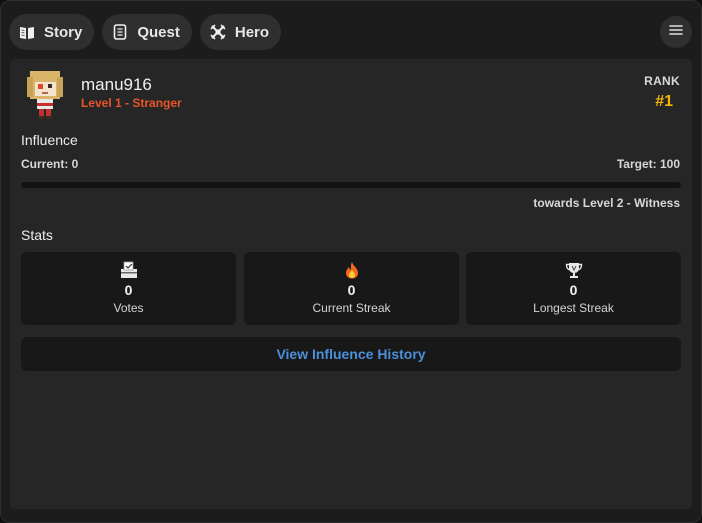 Image resolution: width=702 pixels, height=523 pixels. I want to click on stat-current-streak-label: Current Streak, so click(351, 308).